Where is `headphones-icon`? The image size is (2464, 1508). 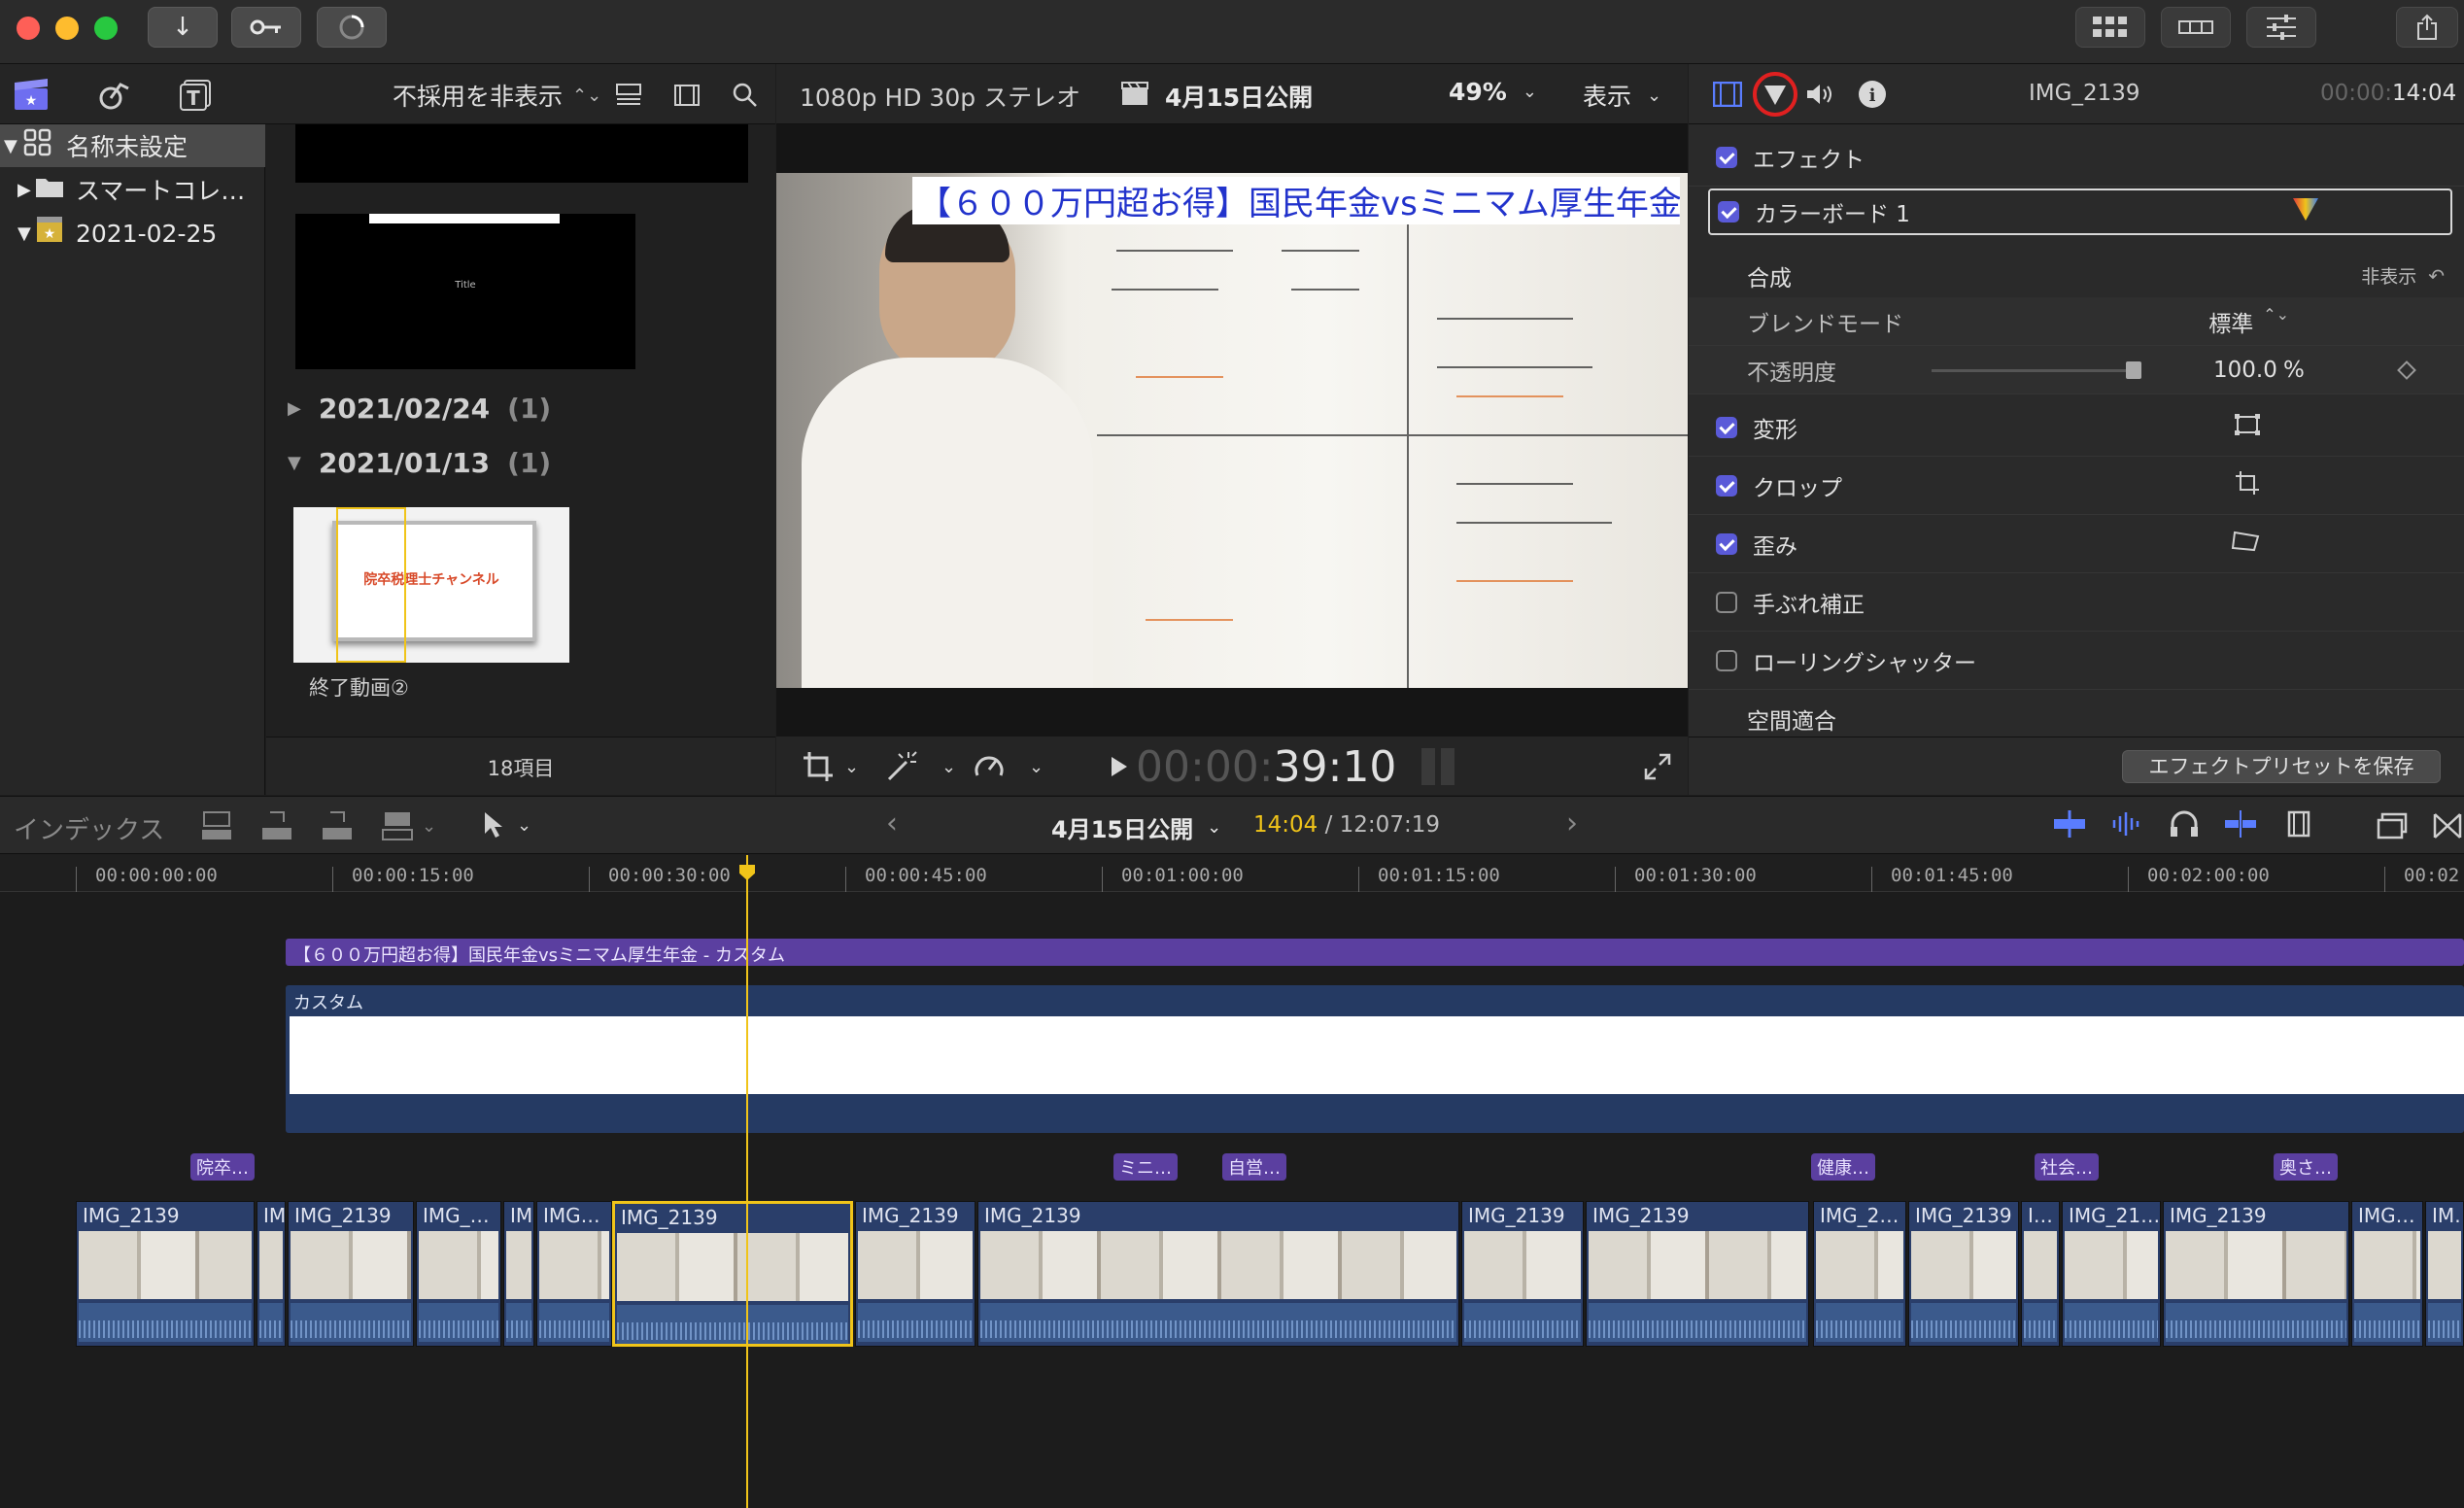 headphones-icon is located at coordinates (2184, 824).